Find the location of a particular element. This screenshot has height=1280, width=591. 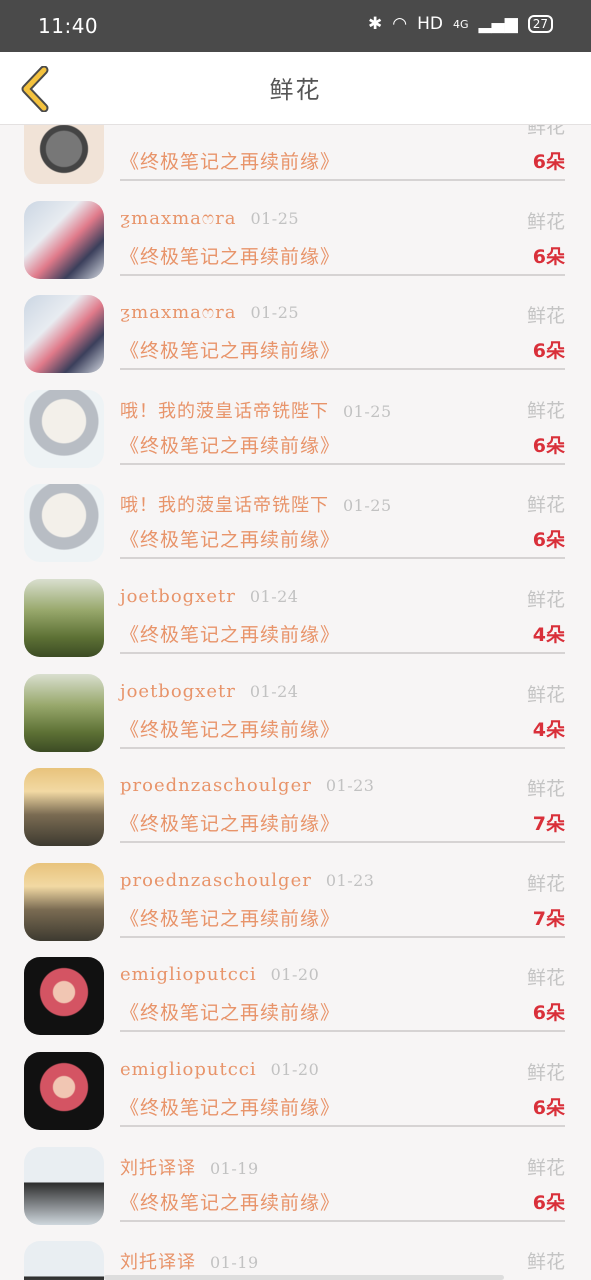

list-item: 鲜花《终极笔记之再续前缘》 6朵 is located at coordinates (295, 158).